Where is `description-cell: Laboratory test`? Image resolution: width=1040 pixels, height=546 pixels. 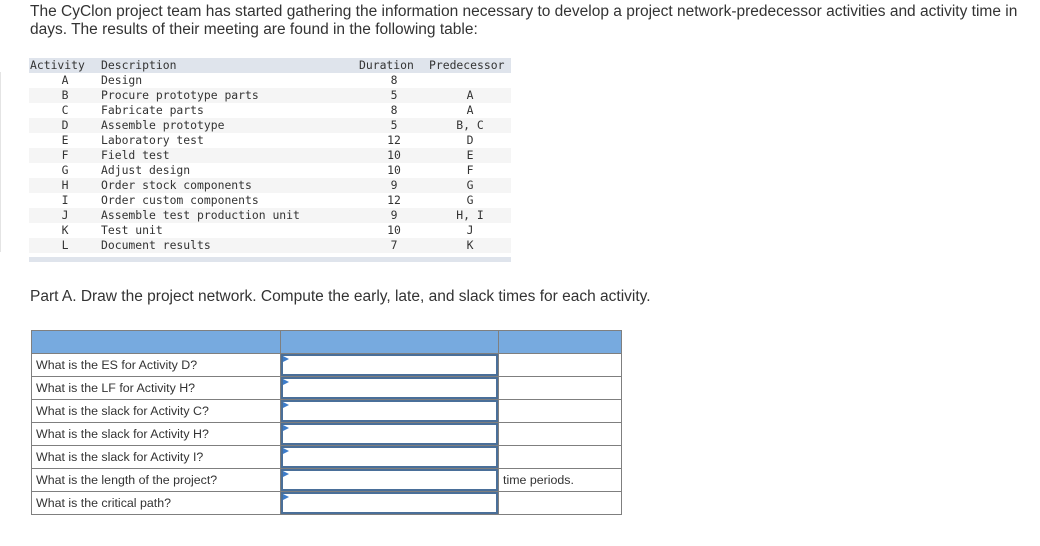 description-cell: Laboratory test is located at coordinates (152, 140).